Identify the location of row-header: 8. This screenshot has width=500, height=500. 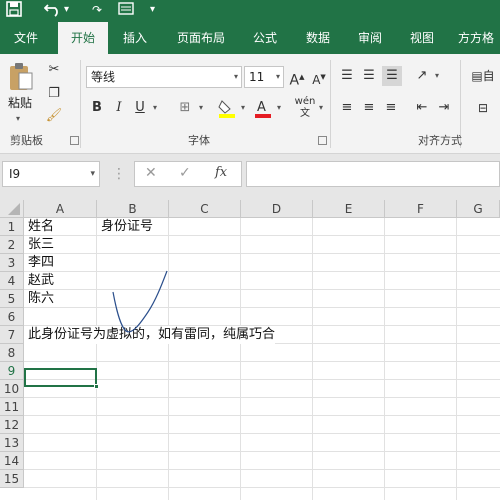
(12, 353).